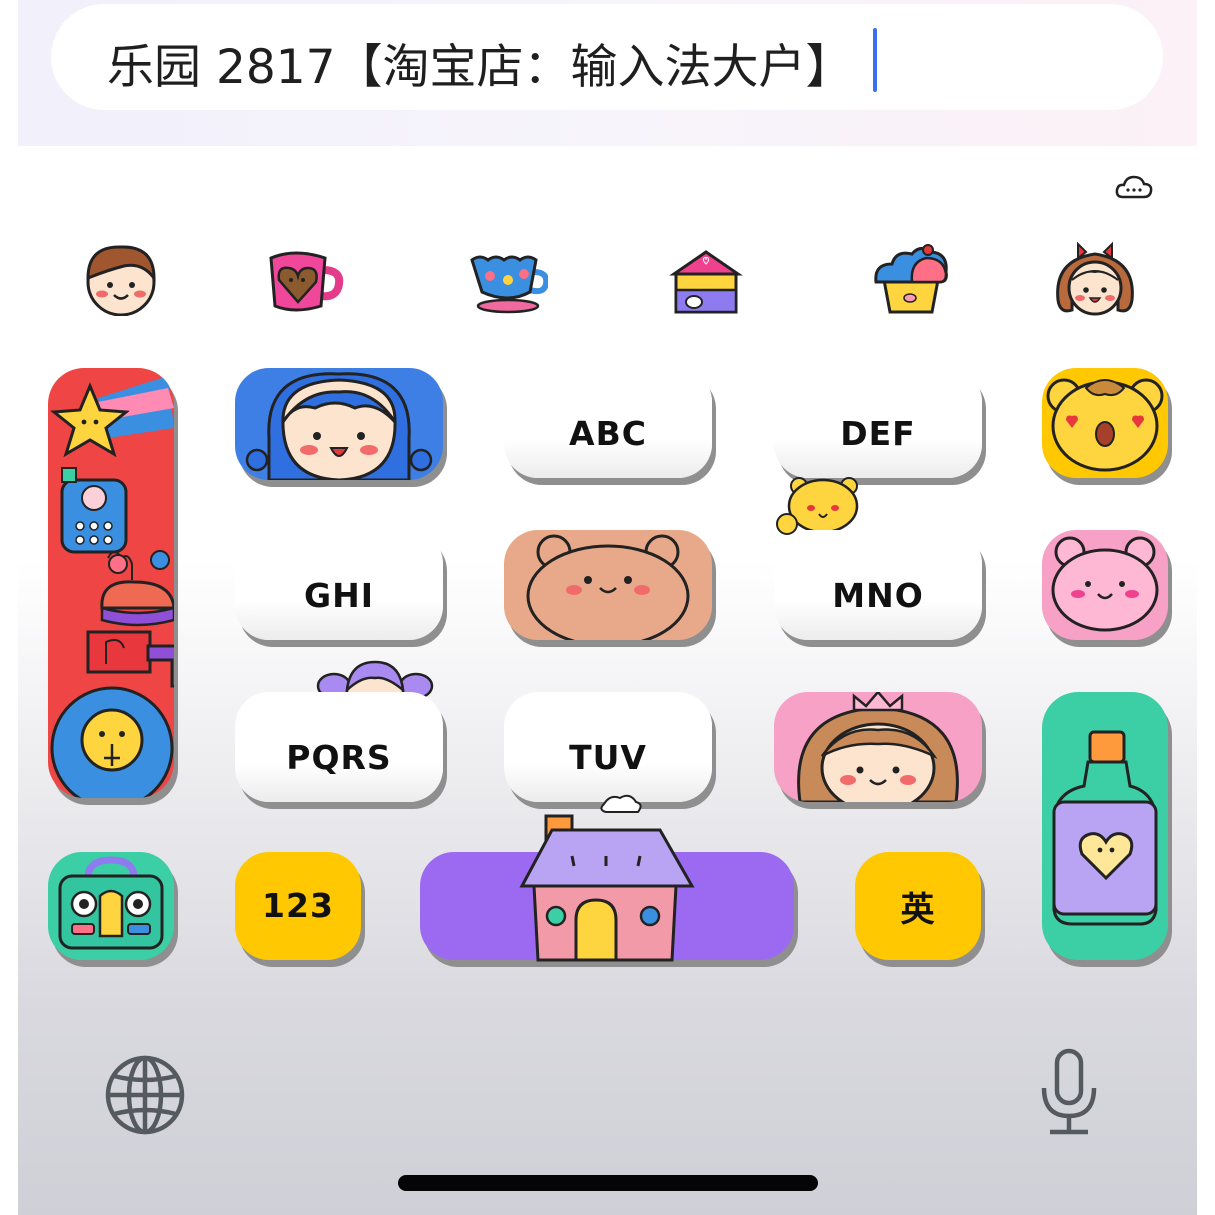 The width and height of the screenshot is (1215, 1215). I want to click on number-mode-label: 123, so click(298, 905).